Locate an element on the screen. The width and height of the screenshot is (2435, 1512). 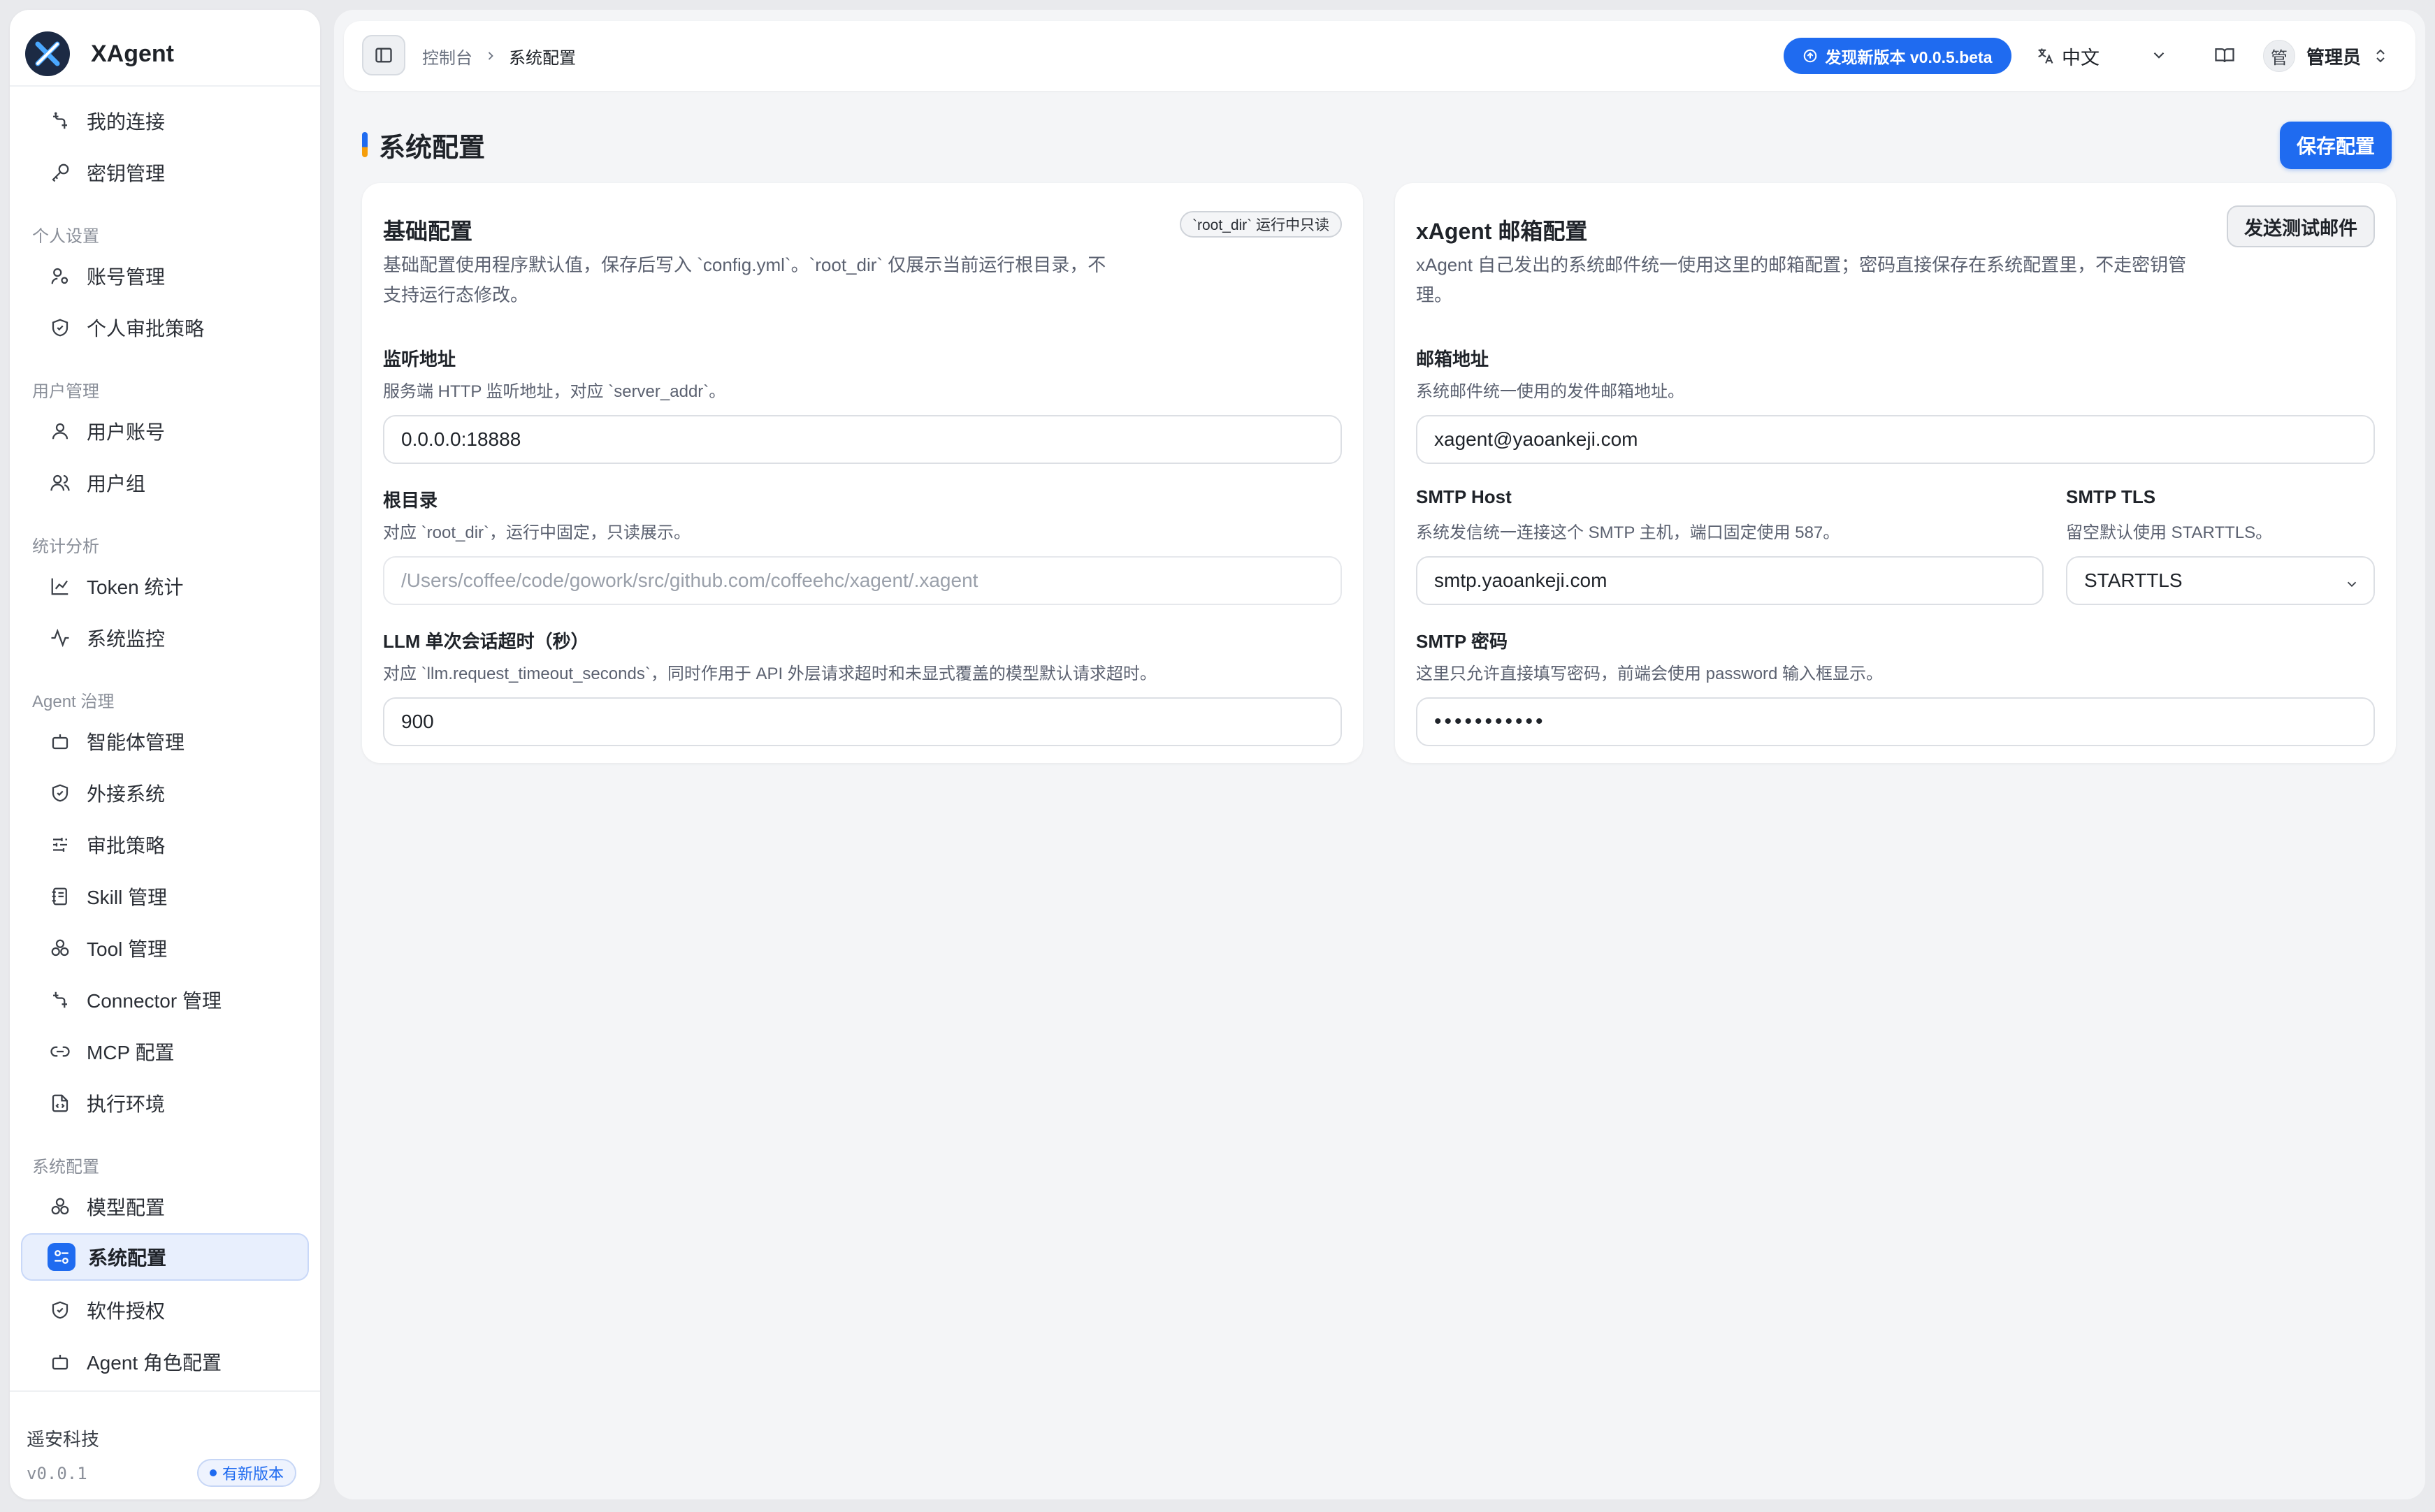
listen-address-input: 0.0.0.0:18888 is located at coordinates (862, 439).